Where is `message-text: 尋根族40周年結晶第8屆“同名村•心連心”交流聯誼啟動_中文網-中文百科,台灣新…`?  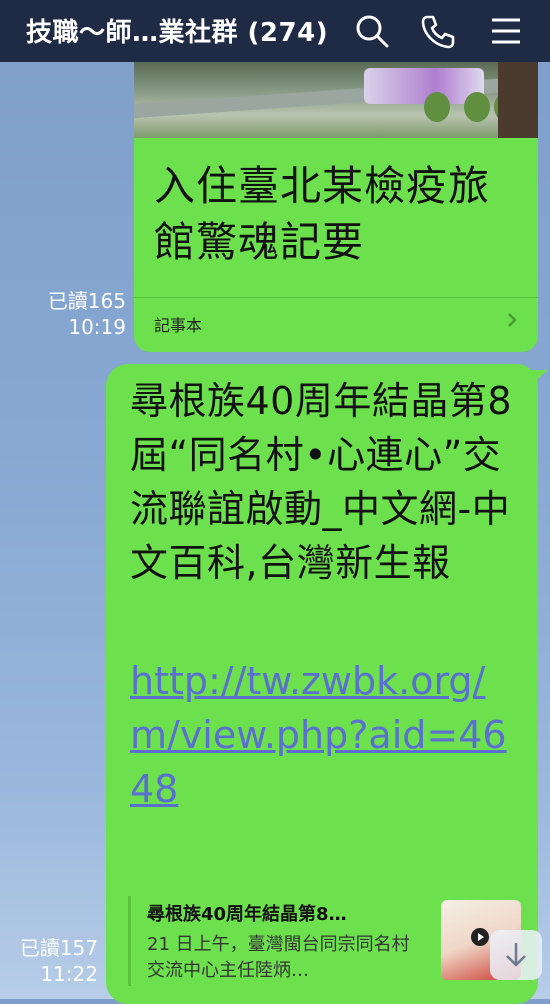 message-text: 尋根族40周年結晶第8屆“同名村•心連心”交流聯誼啟動_中文網-中文百科,台灣新… is located at coordinates (321, 482).